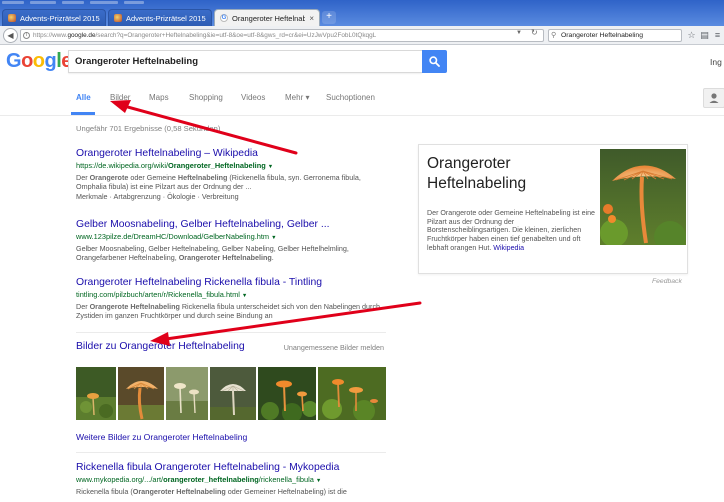 The width and height of the screenshot is (724, 502). I want to click on search-icon: ⚲, so click(554, 35).